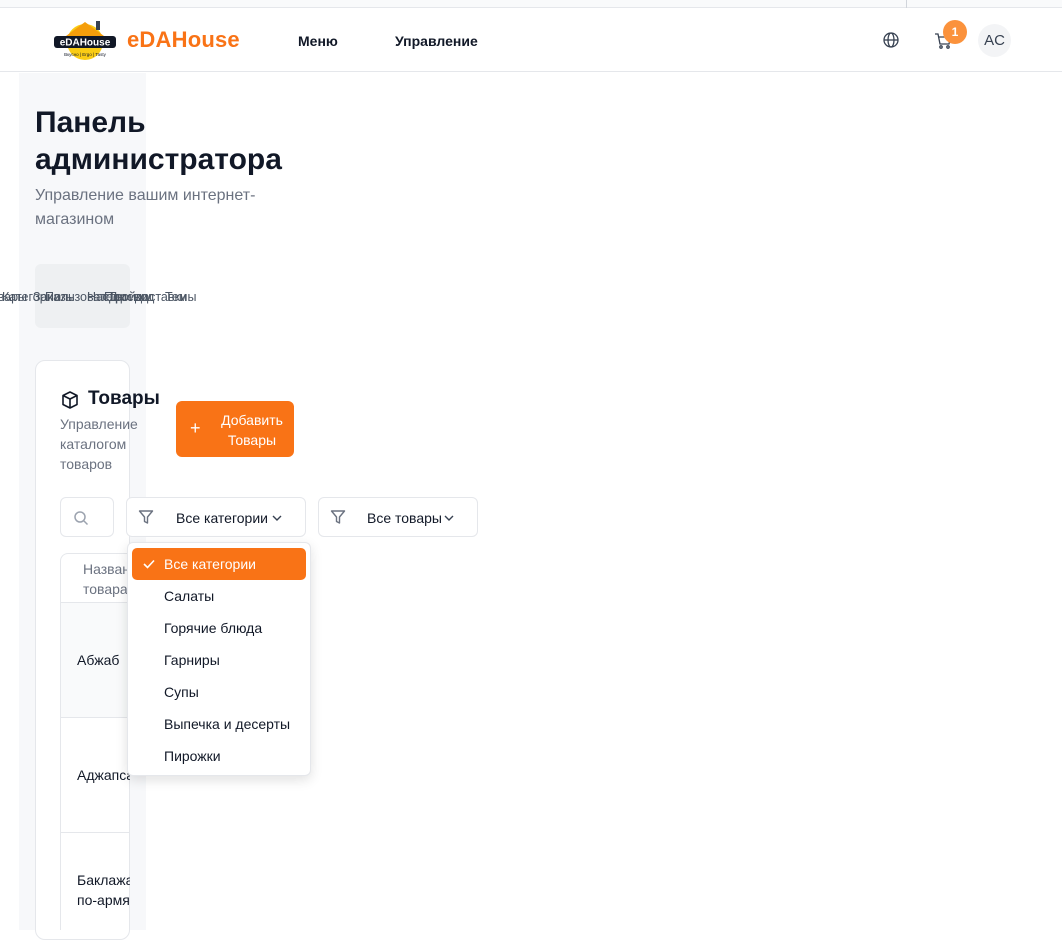 The width and height of the screenshot is (1062, 940). I want to click on category-option-all: Все категории, so click(219, 564).